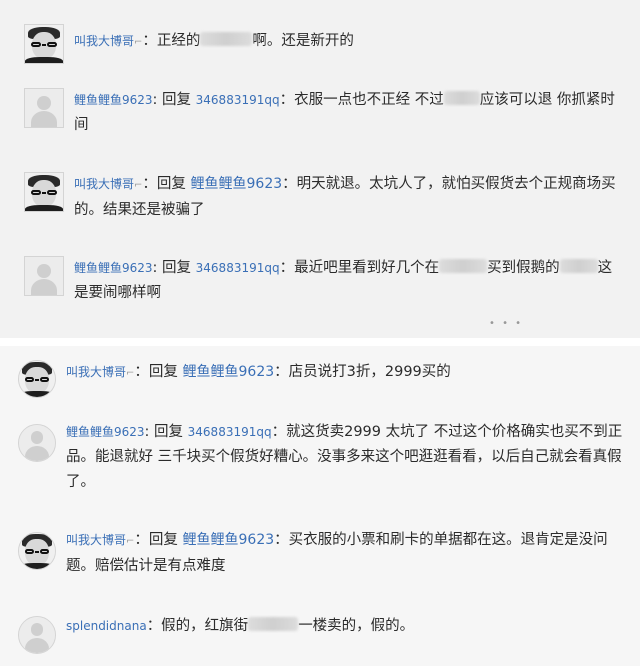 Image resolution: width=640 pixels, height=666 pixels. What do you see at coordinates (320, 342) in the screenshot?
I see `panel-divider` at bounding box center [320, 342].